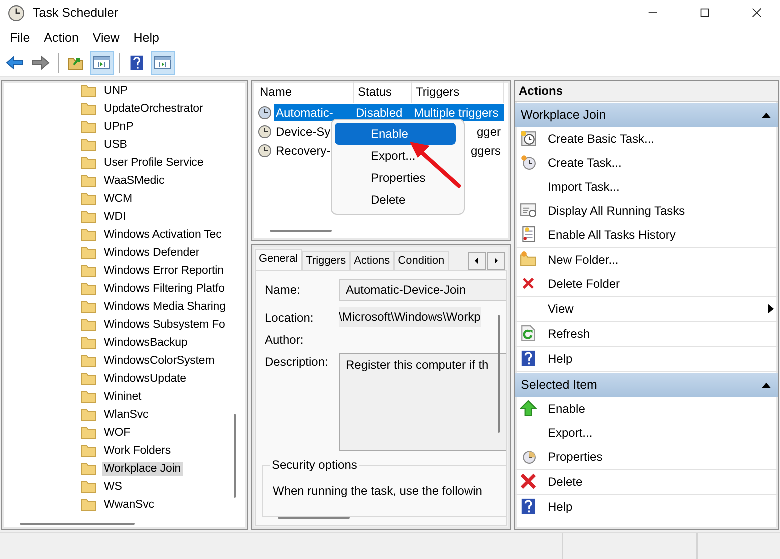 The width and height of the screenshot is (780, 559). Describe the element at coordinates (75, 13) in the screenshot. I see `window-title: Task Scheduler` at that location.